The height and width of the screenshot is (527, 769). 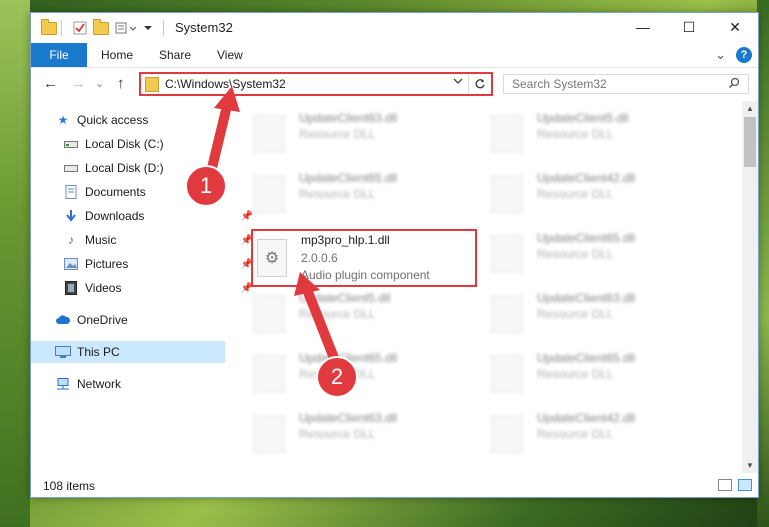 I want to click on network-icon, so click(x=63, y=384).